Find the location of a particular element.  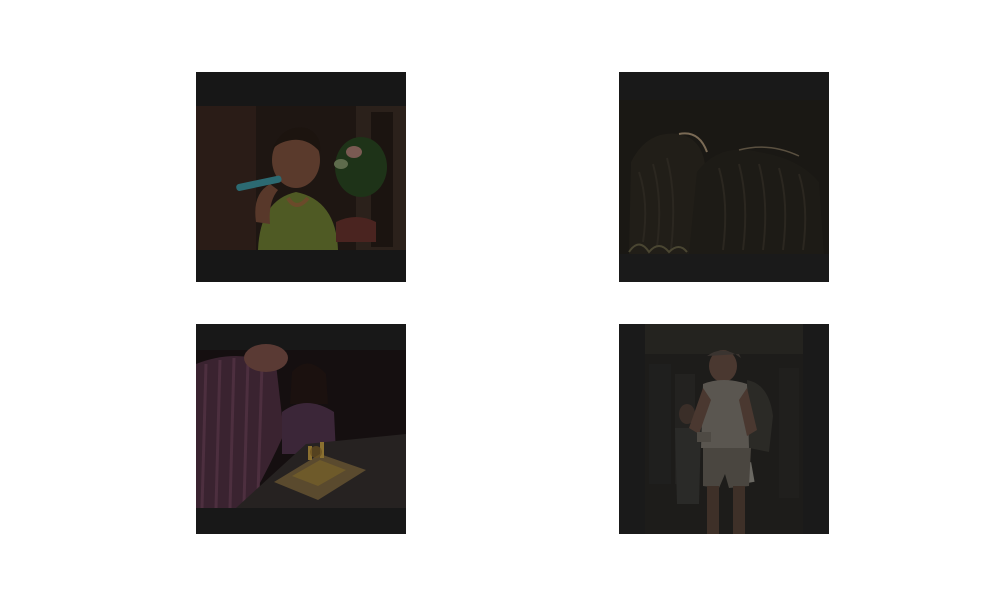

photo-man-with-backpack is located at coordinates (724, 429).